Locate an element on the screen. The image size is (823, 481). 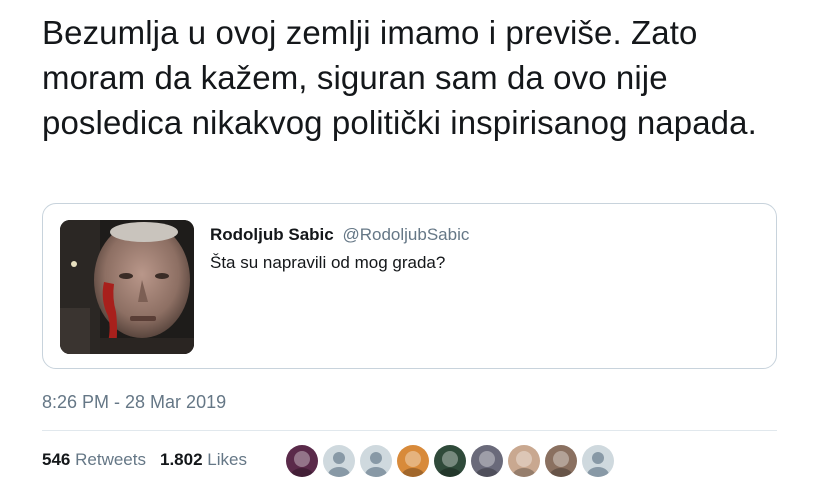
injured-man-photo-image is located at coordinates (127, 287).